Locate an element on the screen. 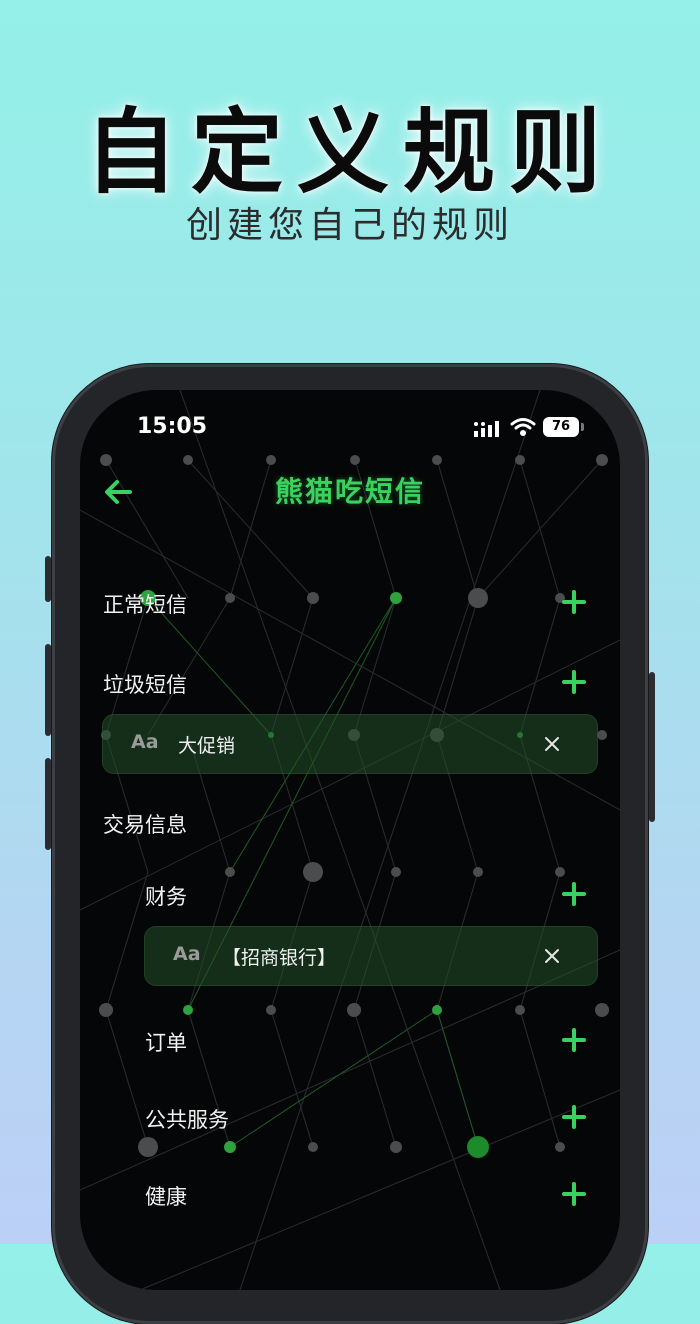 The image size is (700, 1324). subcategory-finance-label: 财务 is located at coordinates (166, 897).